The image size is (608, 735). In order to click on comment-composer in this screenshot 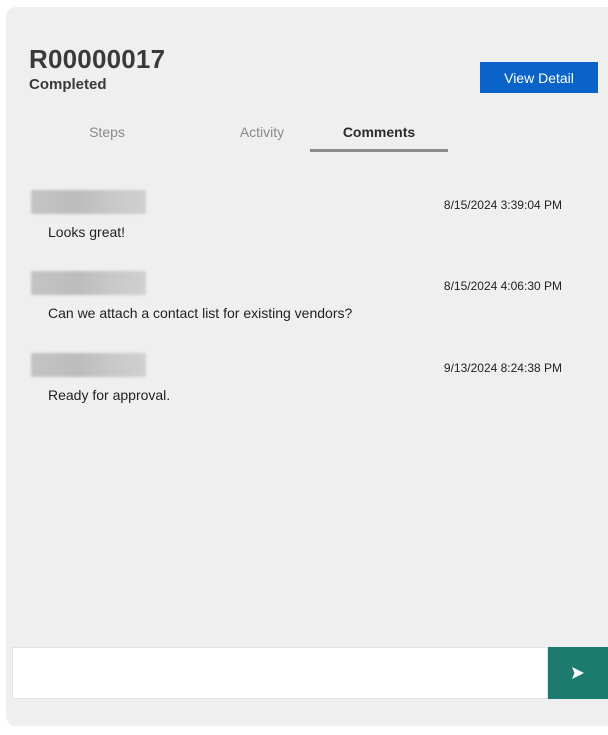, I will do `click(280, 673)`.